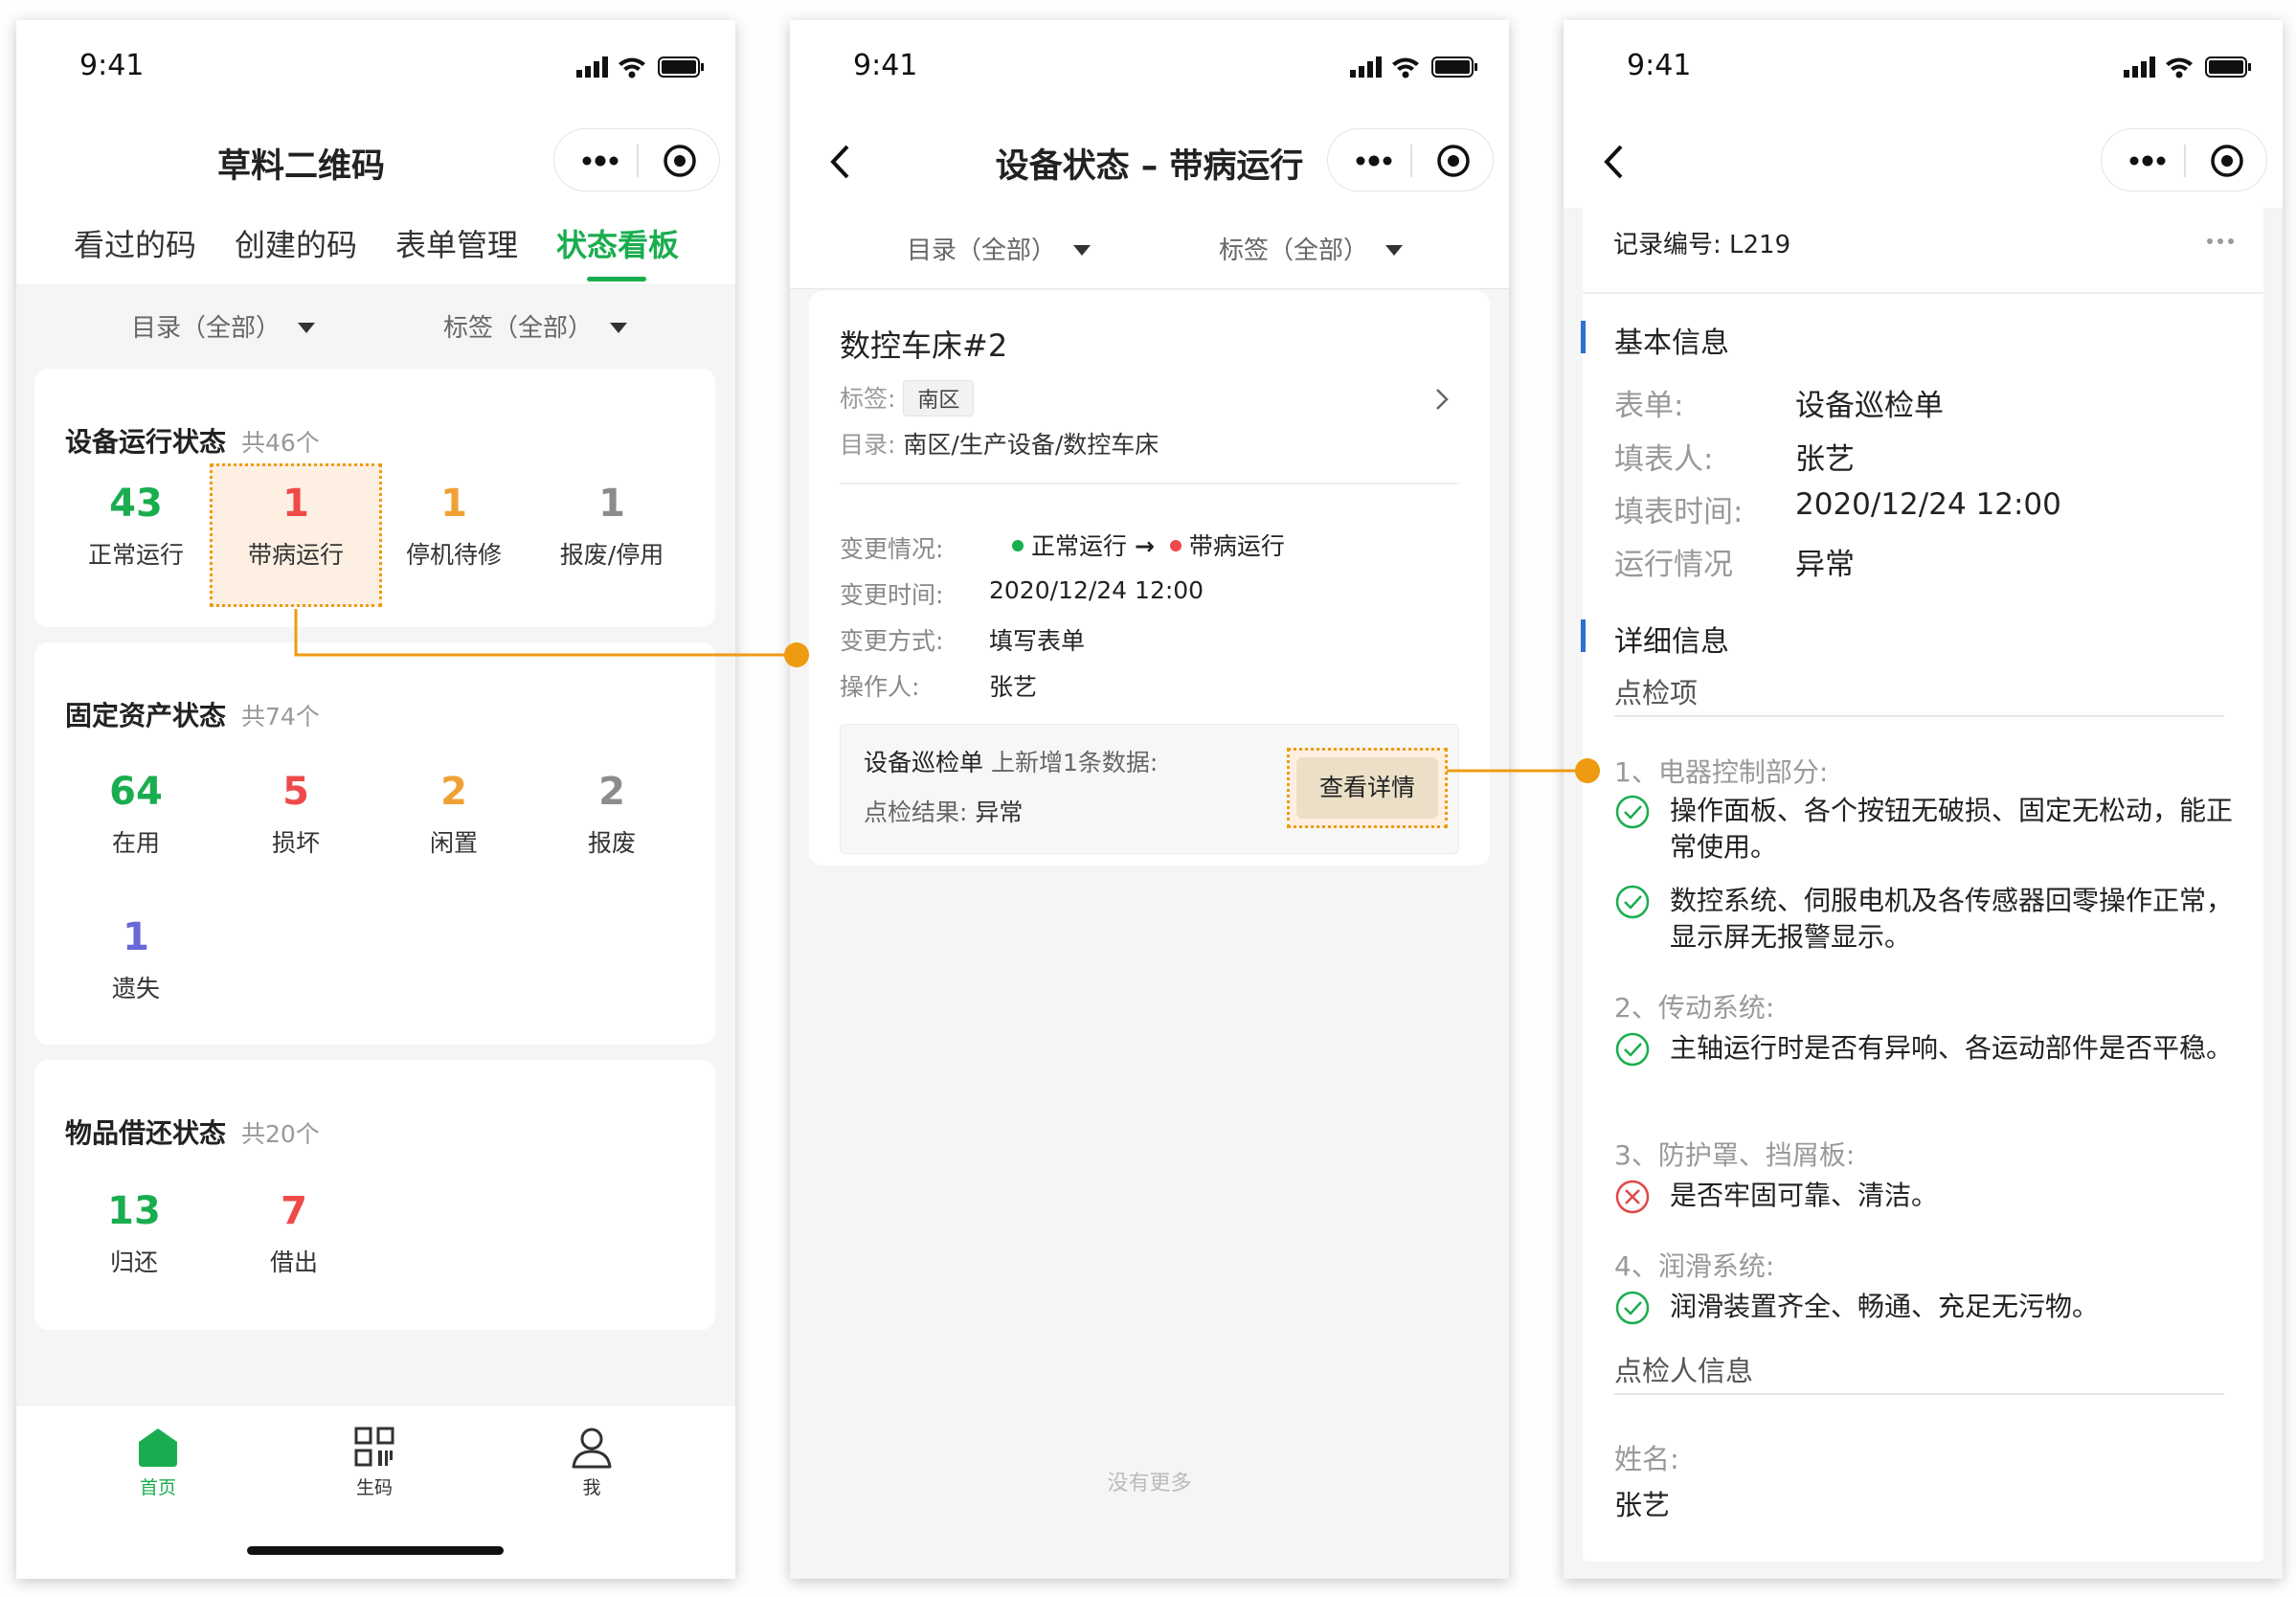 Image resolution: width=2296 pixels, height=1597 pixels. Describe the element at coordinates (1632, 1197) in the screenshot. I see `cross-circle-icon` at that location.